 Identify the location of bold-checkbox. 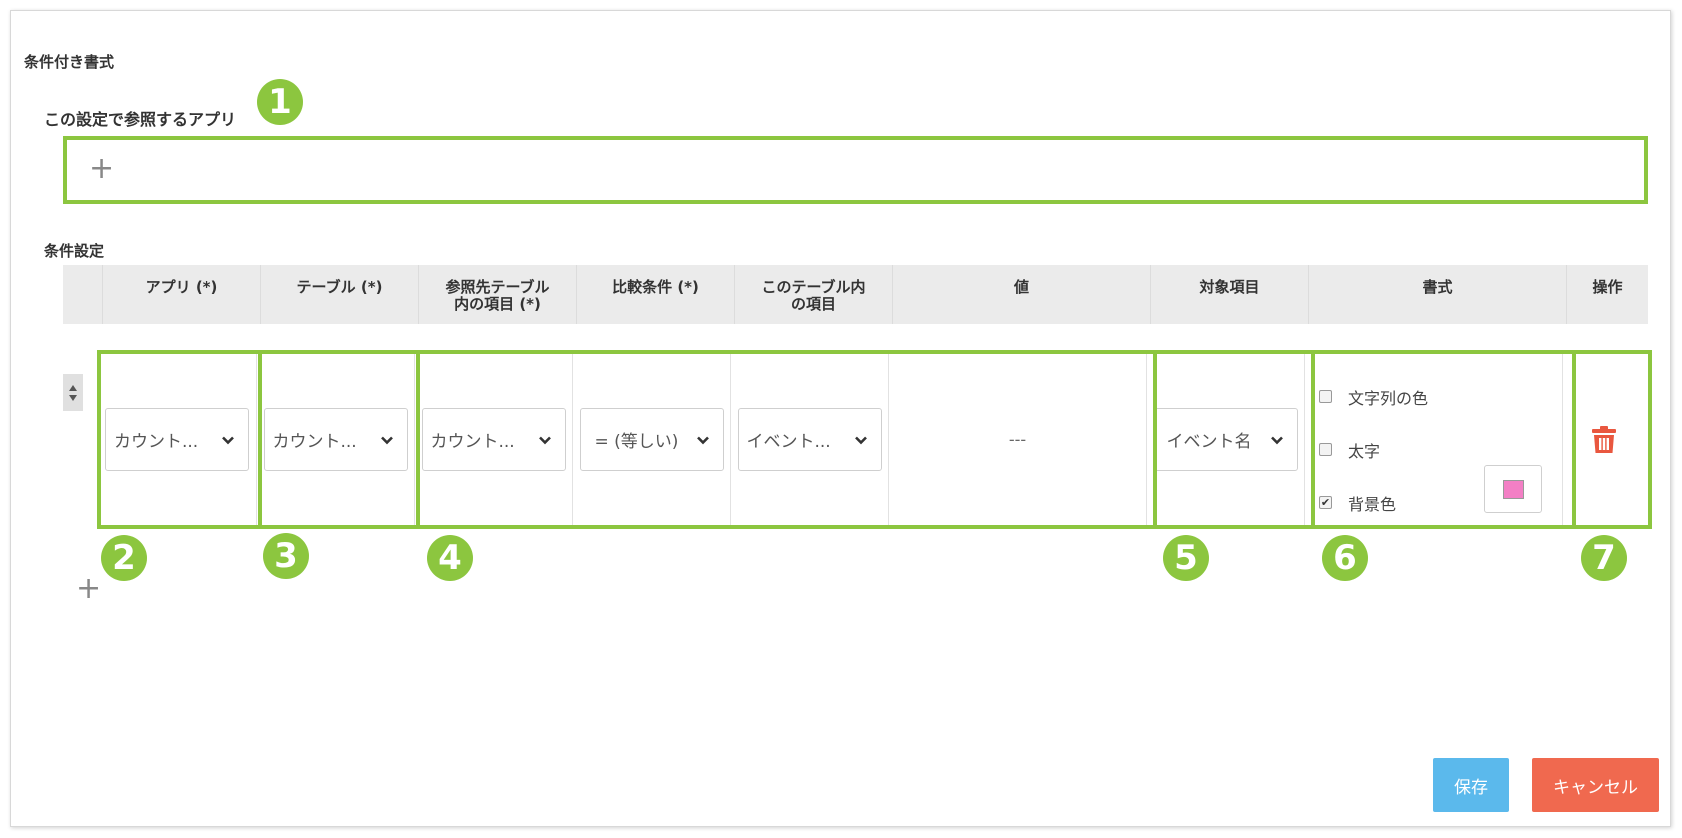
(1325, 449).